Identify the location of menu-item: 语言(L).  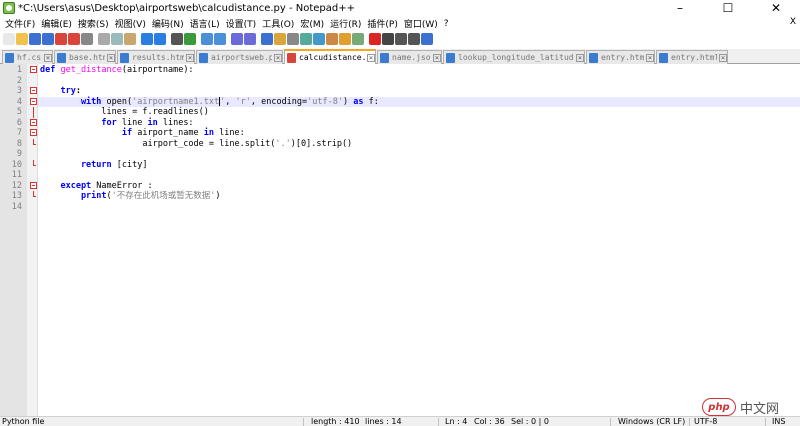
(205, 23).